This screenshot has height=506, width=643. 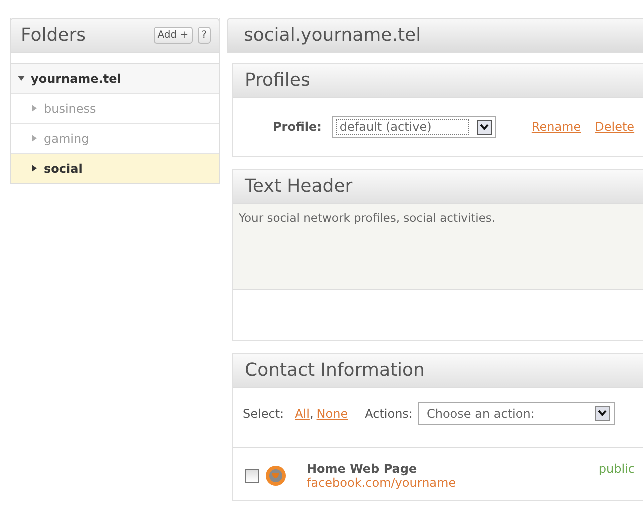 I want to click on tree-item: social, so click(x=115, y=168).